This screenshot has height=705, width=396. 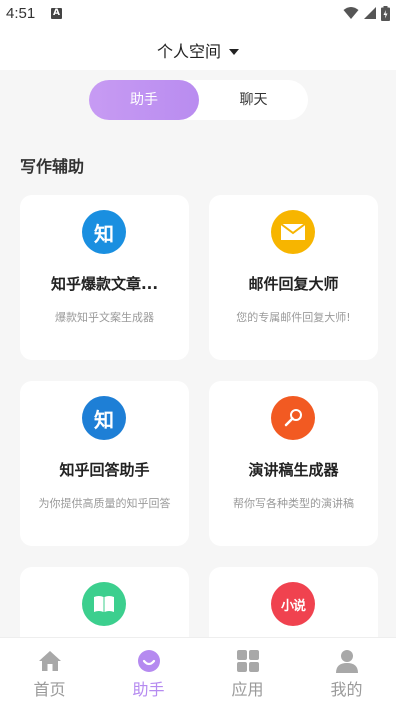 I want to click on status-time: 4:51, so click(x=21, y=13).